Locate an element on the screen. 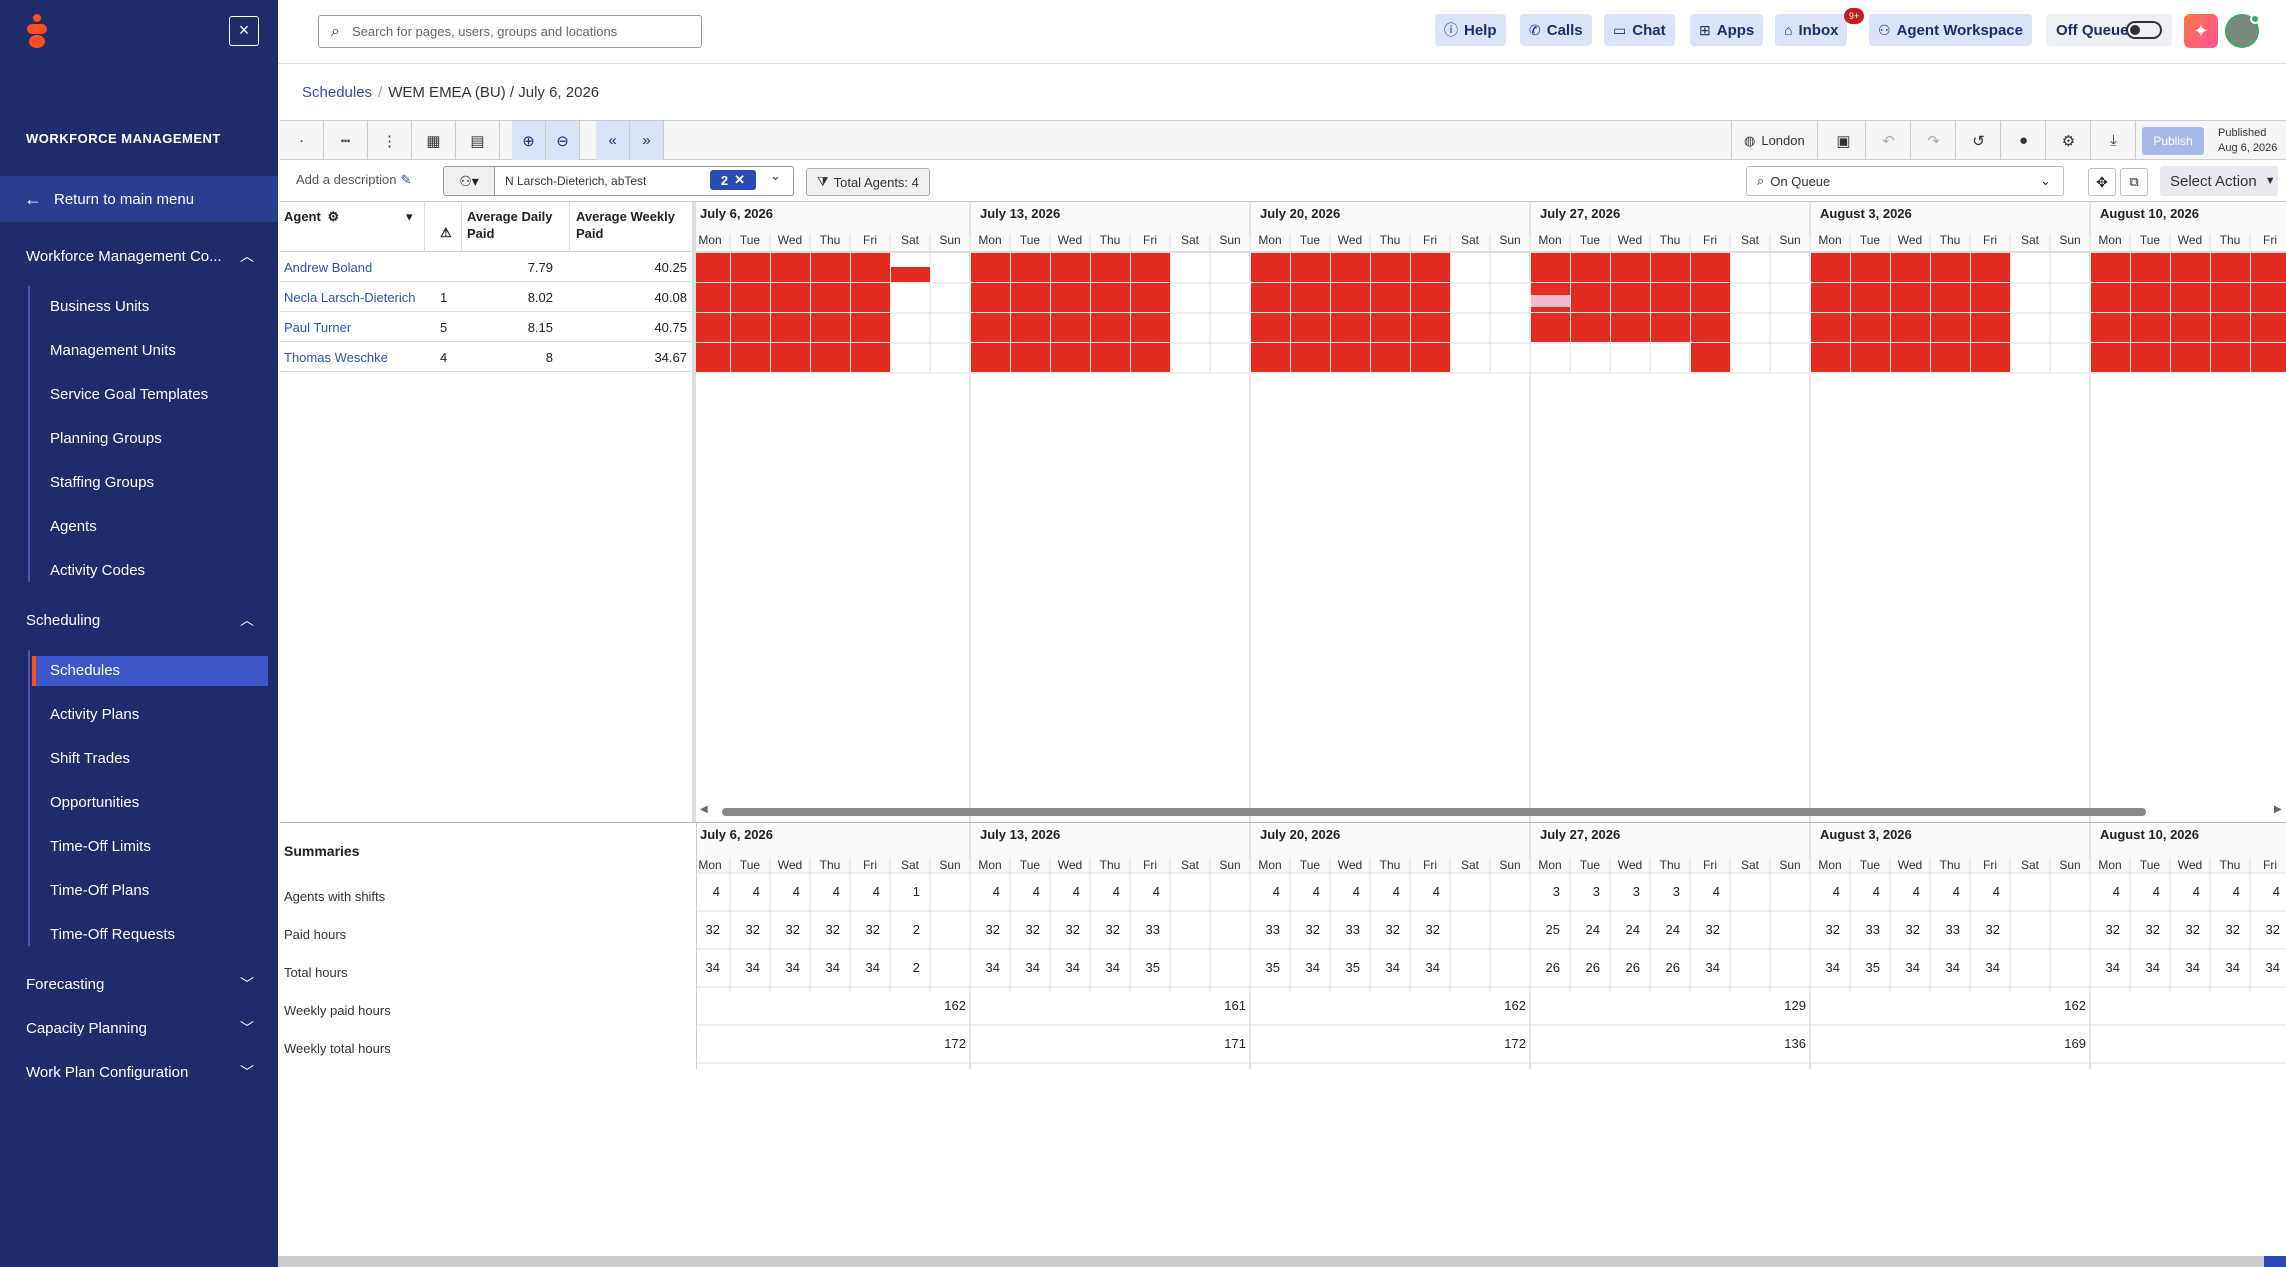  calendar-add-icon: ▣ is located at coordinates (1844, 140).